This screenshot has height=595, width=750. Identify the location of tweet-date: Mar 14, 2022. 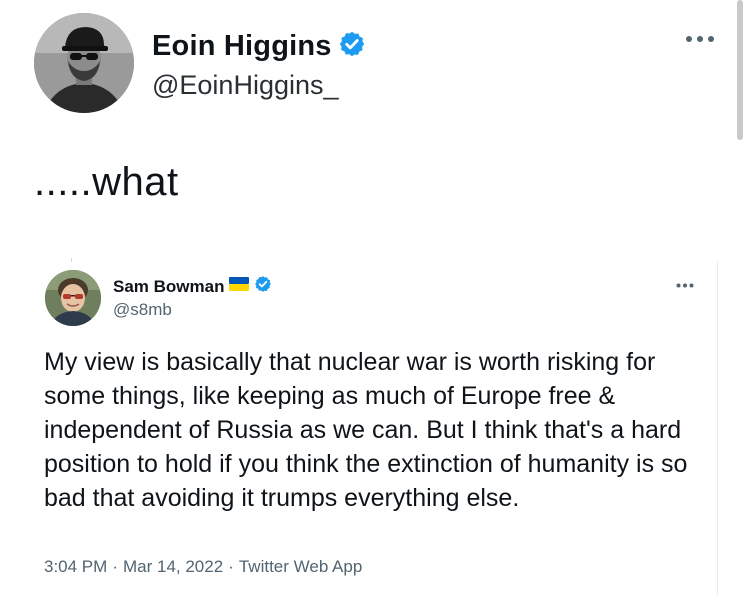
(173, 567).